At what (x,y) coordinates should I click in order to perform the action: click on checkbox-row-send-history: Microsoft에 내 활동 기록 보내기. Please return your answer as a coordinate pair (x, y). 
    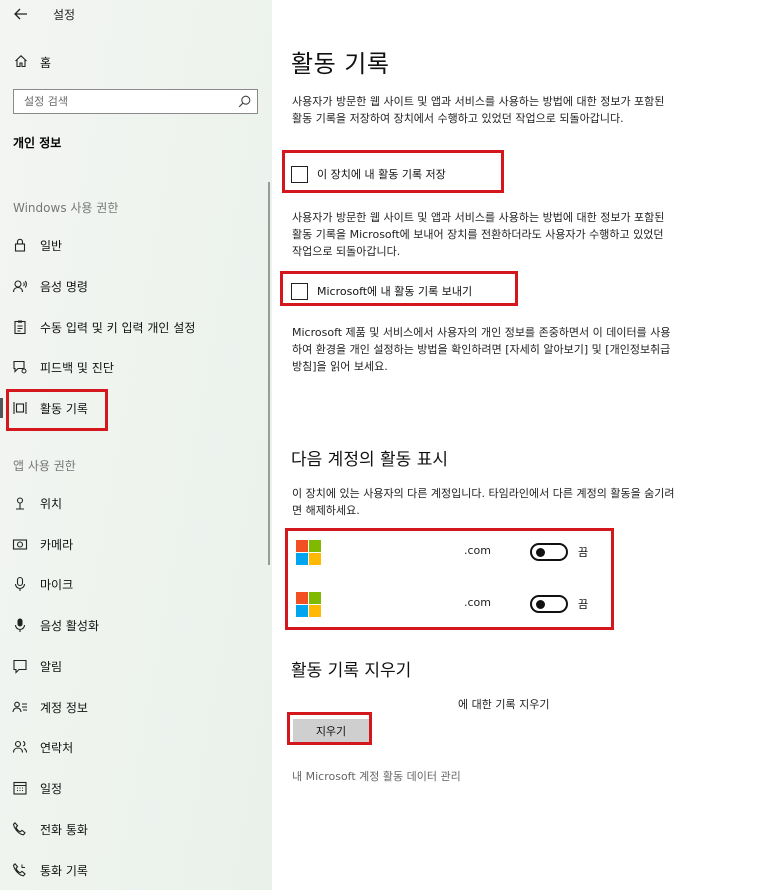
    Looking at the image, I should click on (381, 291).